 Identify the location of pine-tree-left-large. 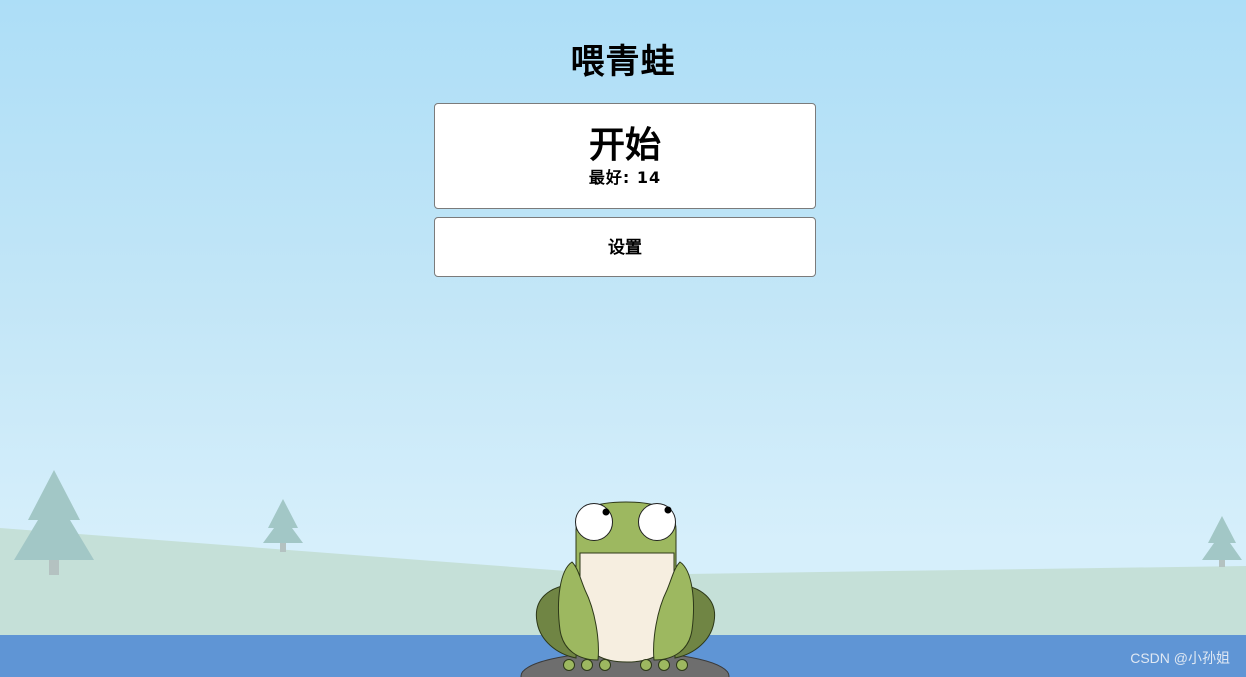
(54, 522).